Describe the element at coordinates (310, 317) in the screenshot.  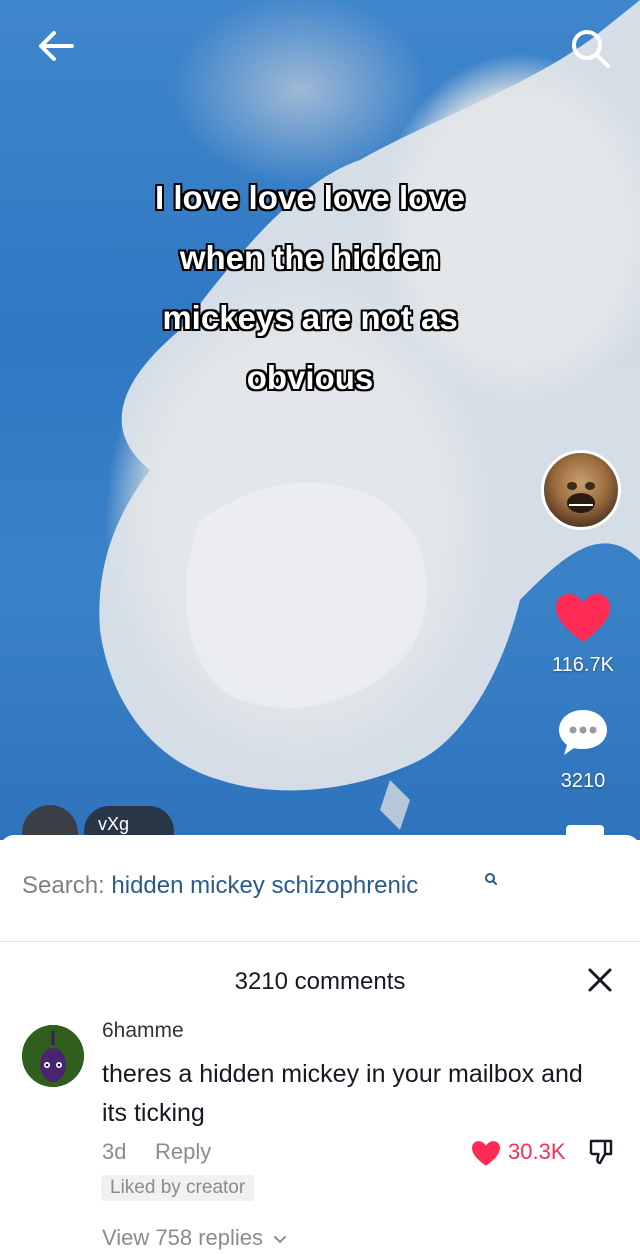
I see `caption-line: mickeys are not as` at that location.